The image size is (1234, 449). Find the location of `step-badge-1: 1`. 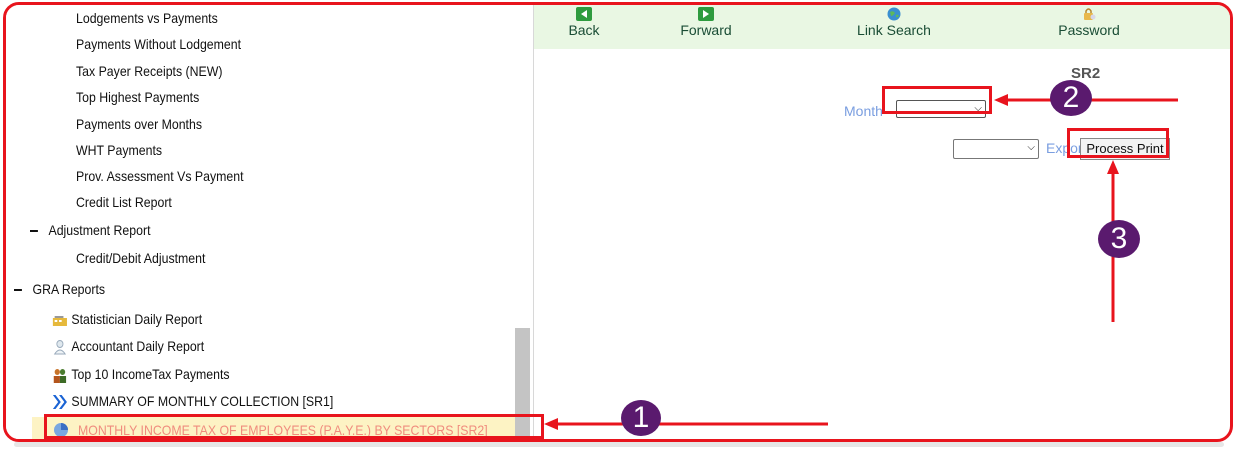

step-badge-1: 1 is located at coordinates (641, 418).